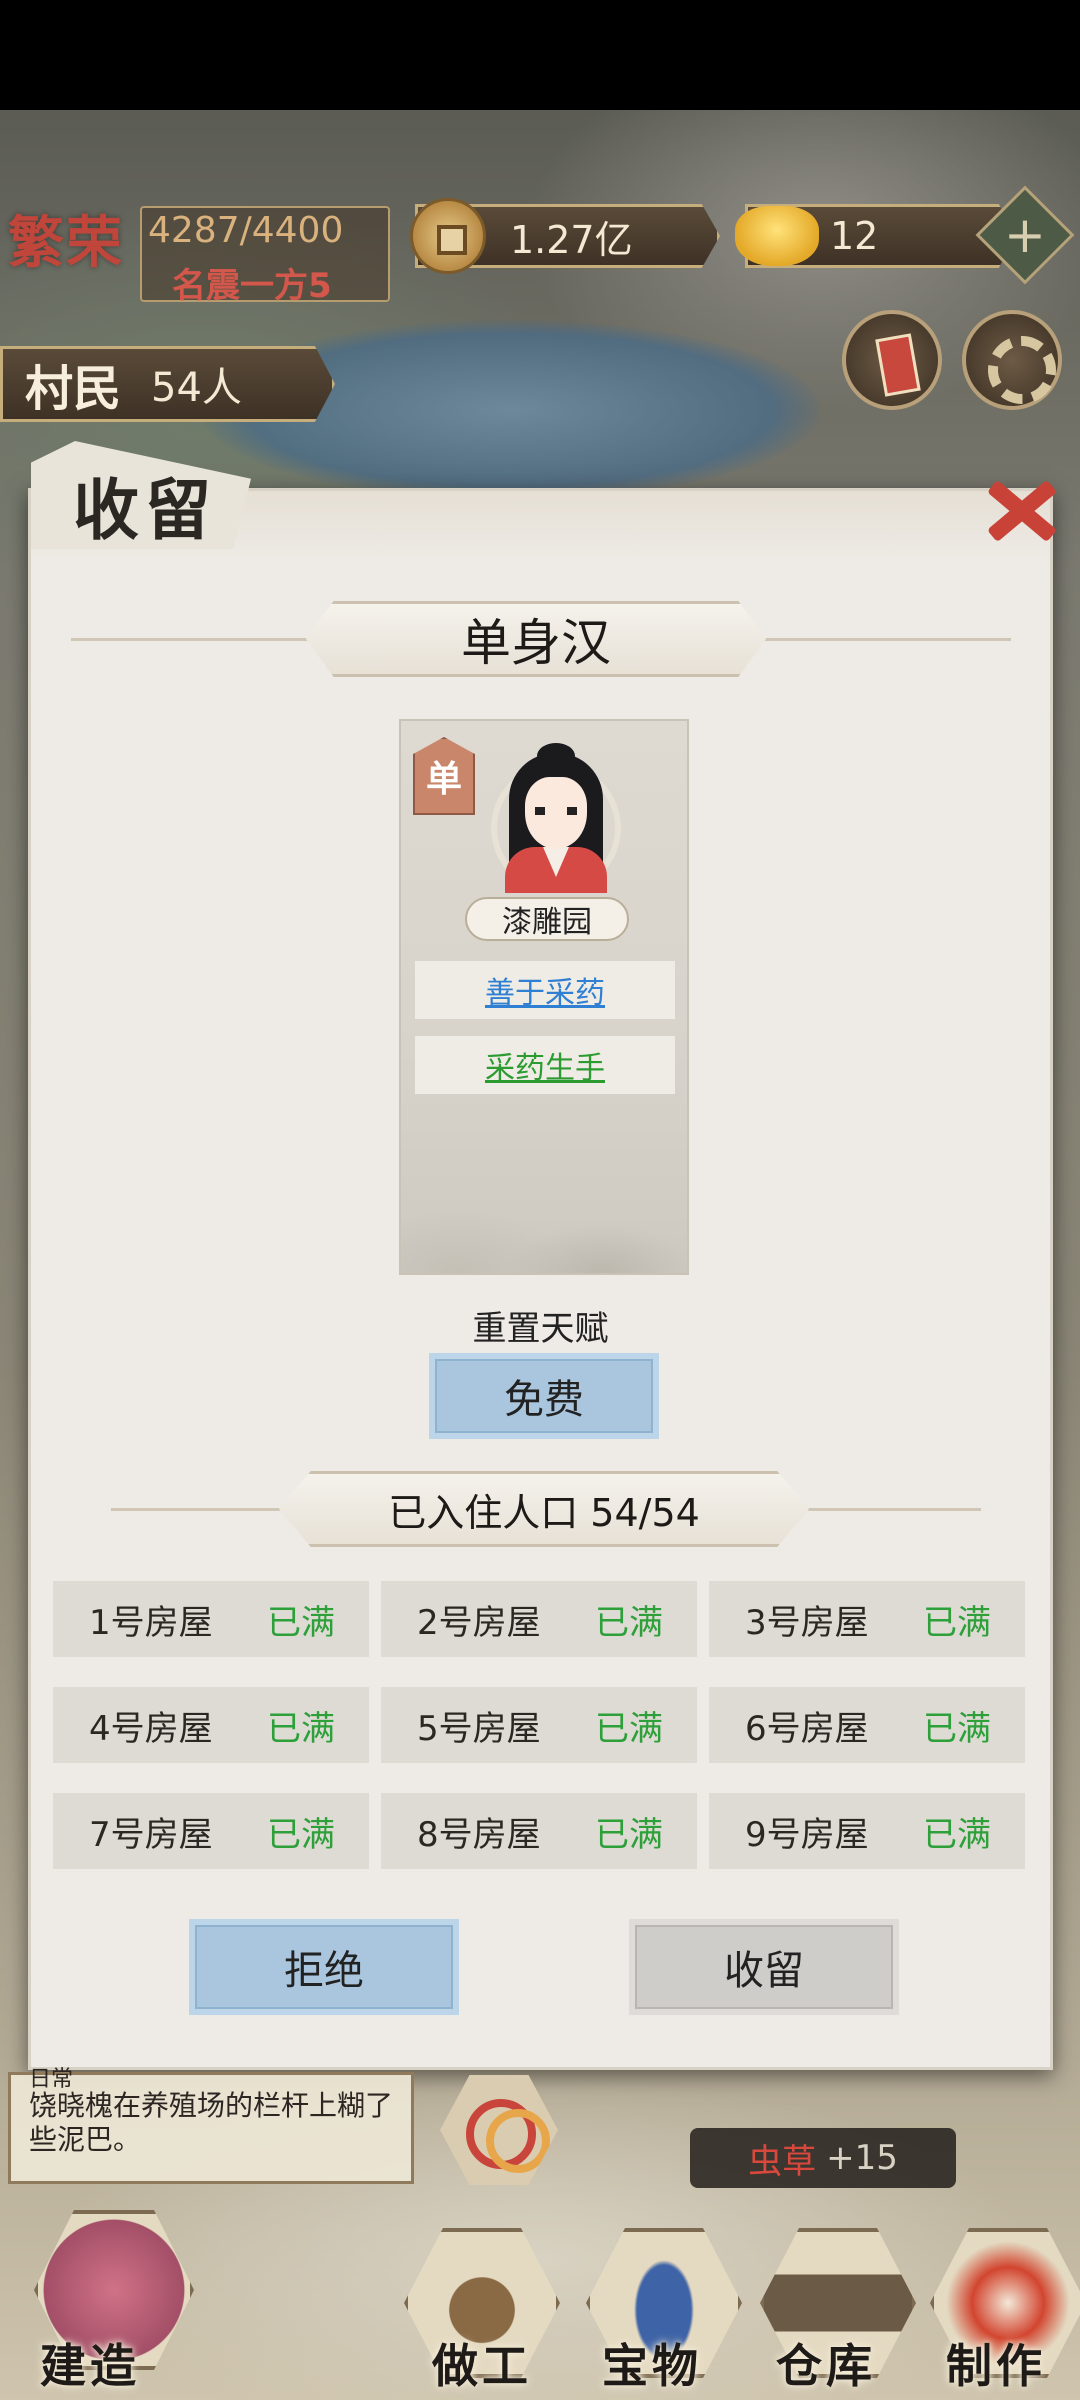  What do you see at coordinates (807, 1622) in the screenshot?
I see `house-name: 3号房屋` at bounding box center [807, 1622].